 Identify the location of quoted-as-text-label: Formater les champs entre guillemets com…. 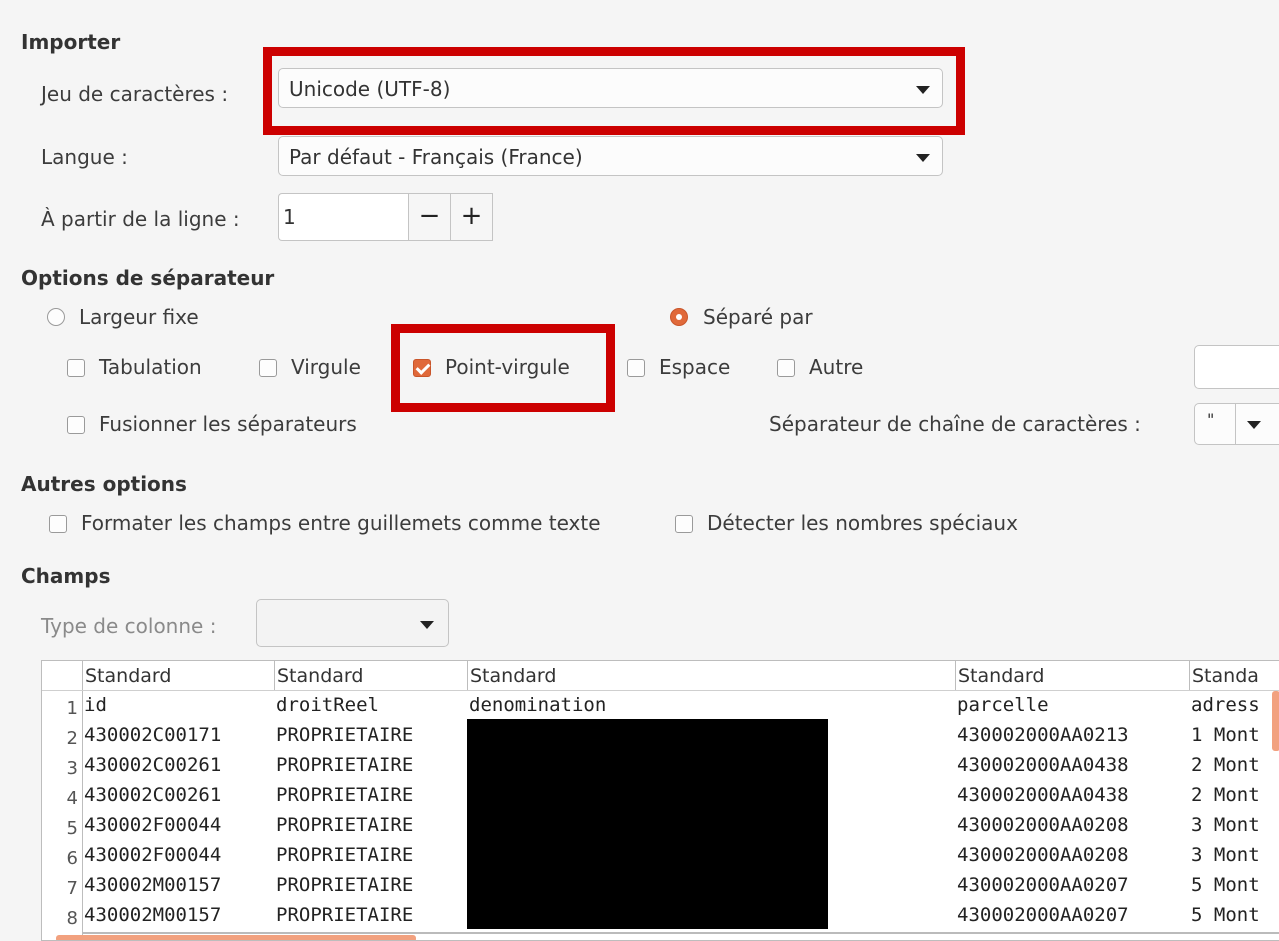
(341, 523).